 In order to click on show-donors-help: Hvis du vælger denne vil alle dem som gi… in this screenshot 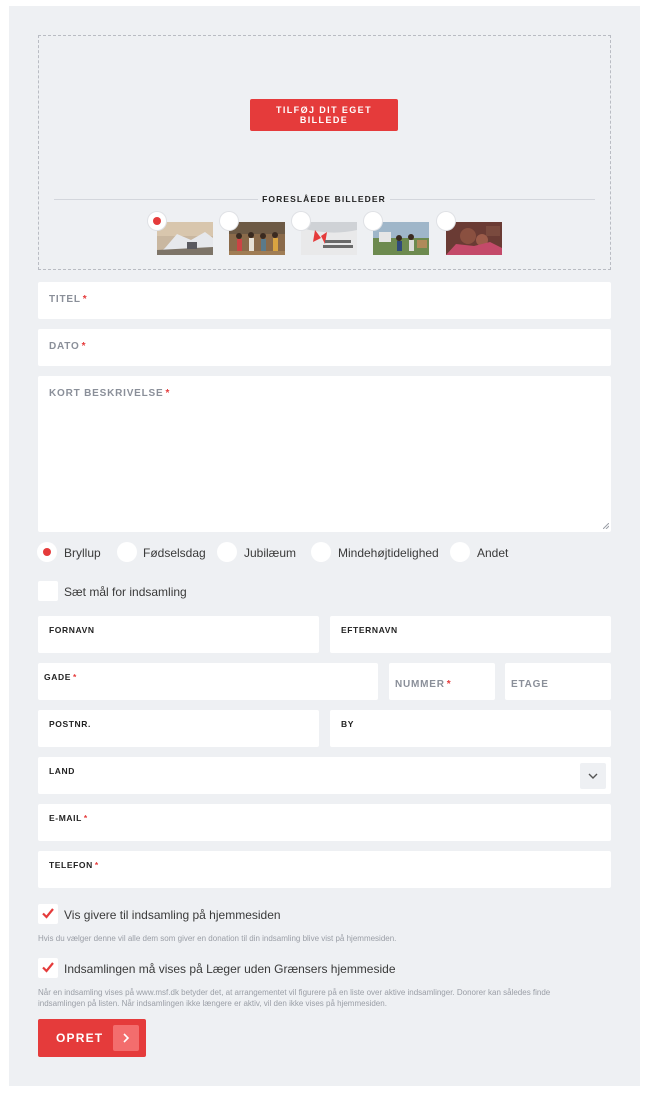, I will do `click(217, 938)`.